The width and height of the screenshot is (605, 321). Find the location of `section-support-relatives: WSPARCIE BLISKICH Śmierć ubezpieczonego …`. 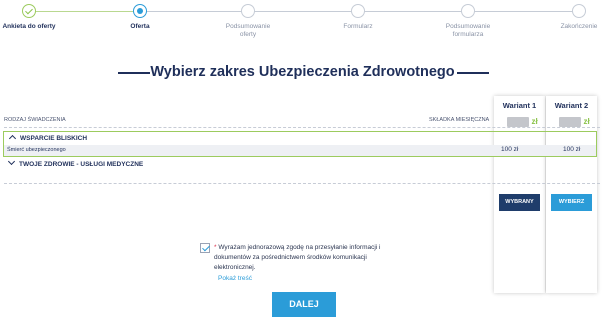

section-support-relatives: WSPARCIE BLISKICH Śmierć ubezpieczonego … is located at coordinates (300, 144).